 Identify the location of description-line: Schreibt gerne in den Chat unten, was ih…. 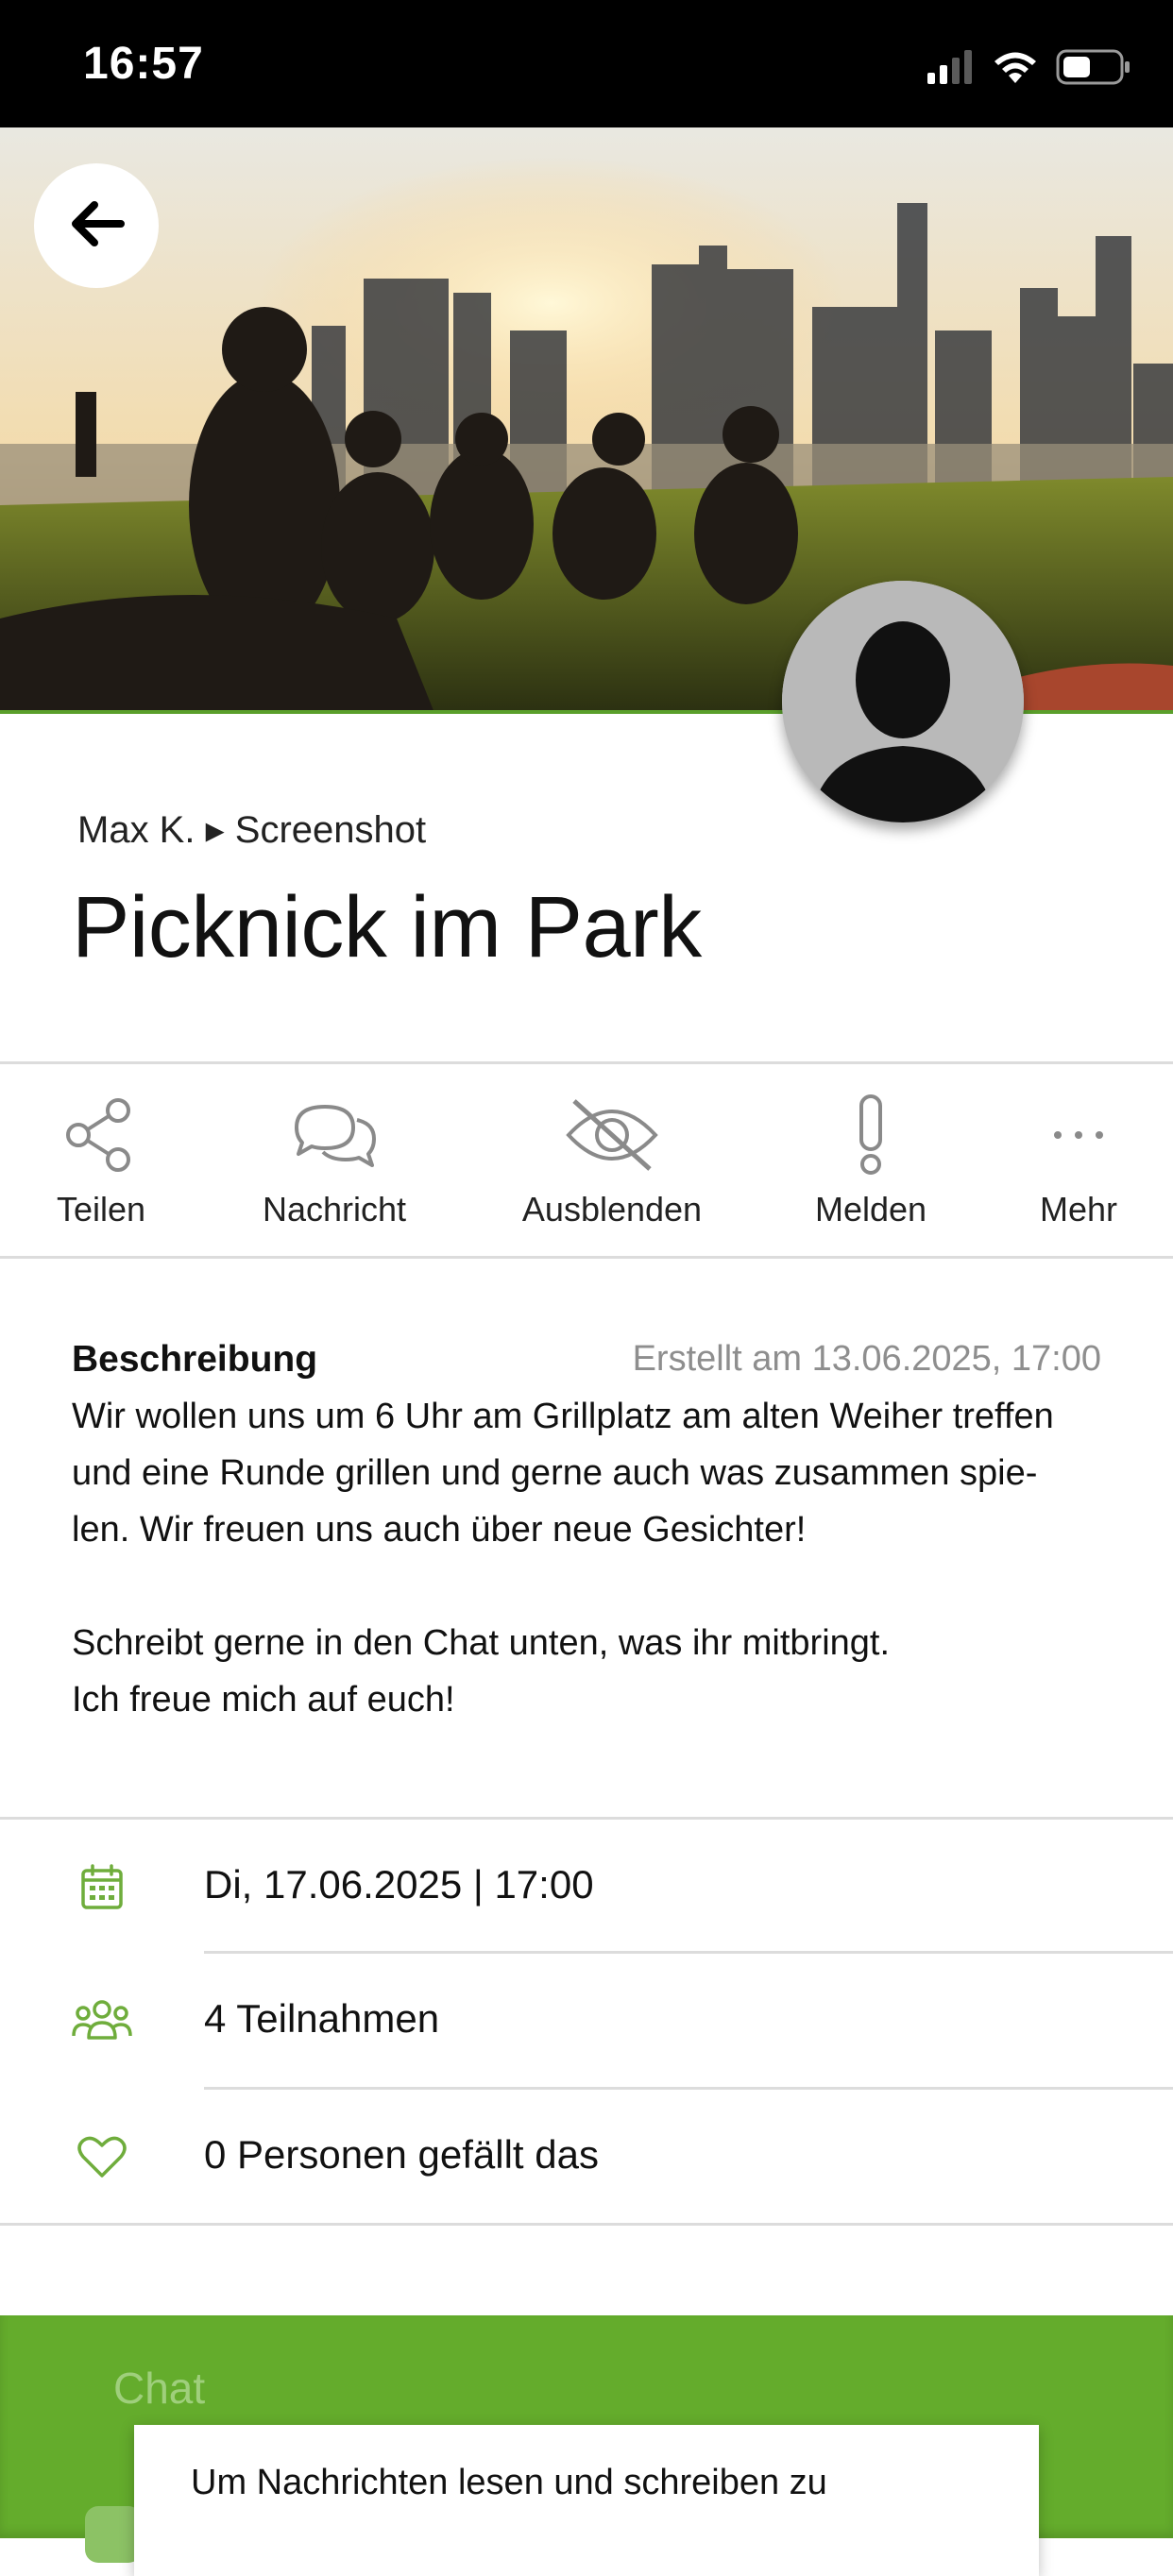
(481, 1643).